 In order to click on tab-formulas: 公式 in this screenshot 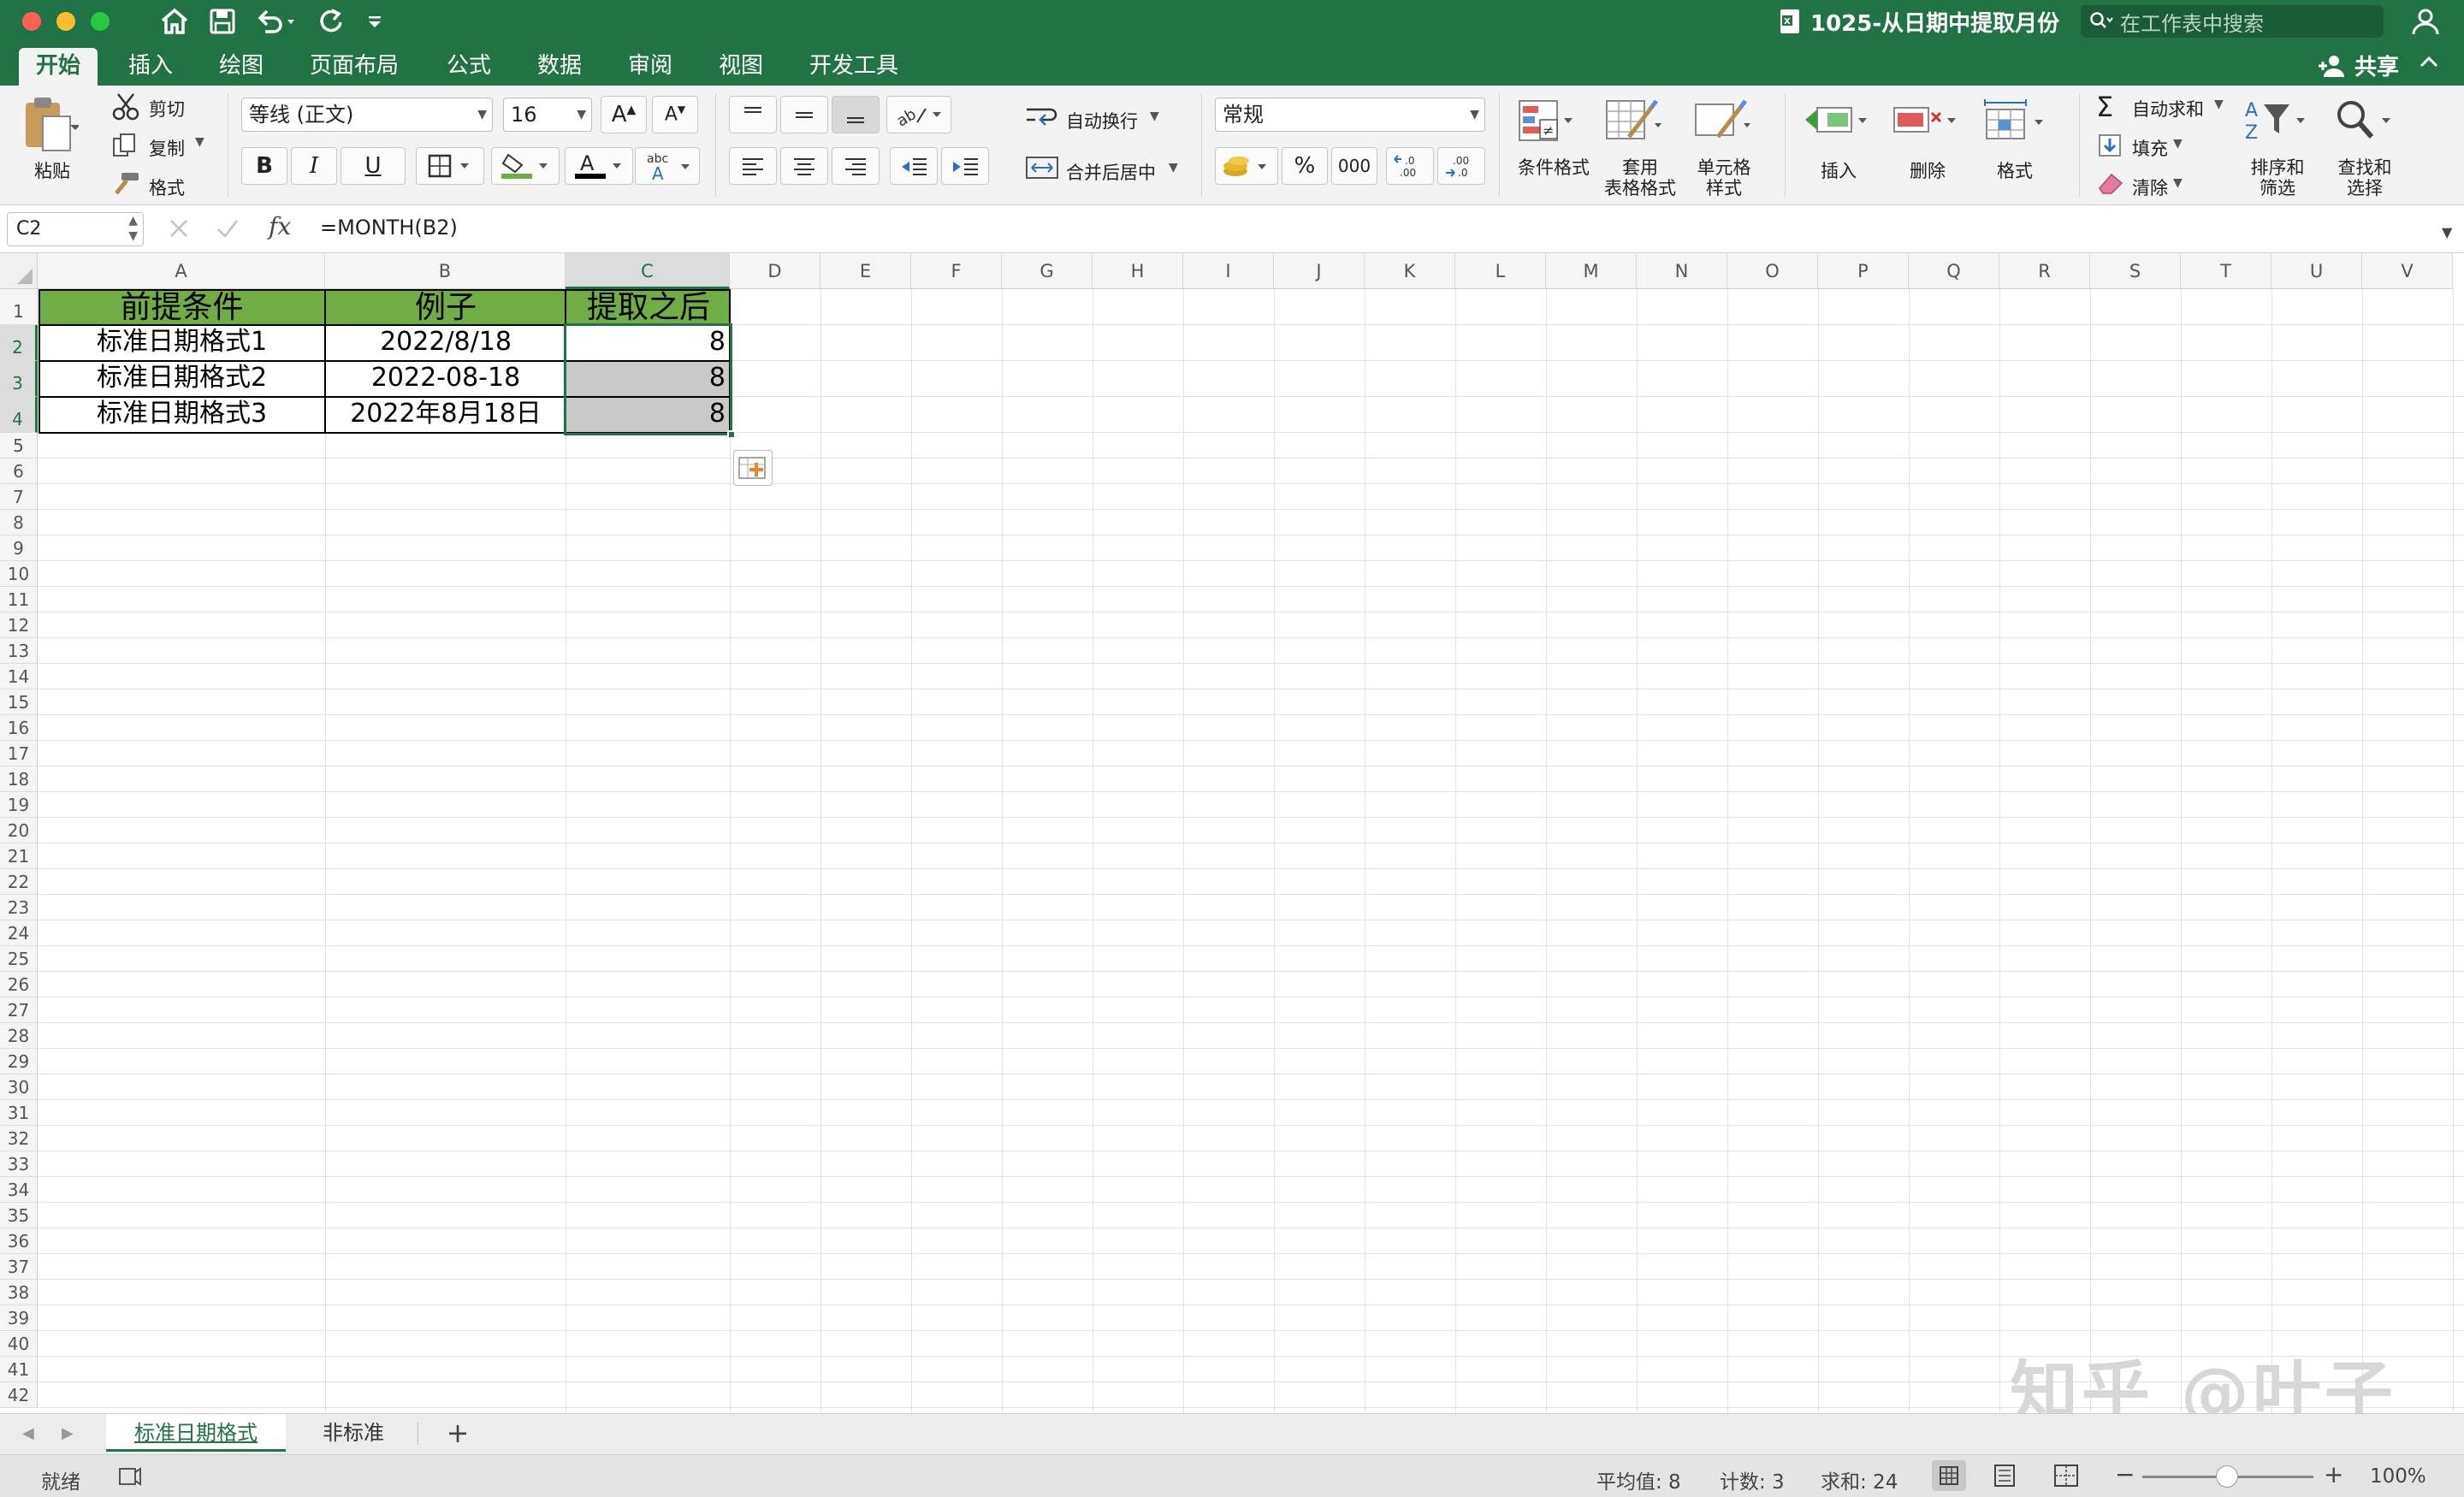, I will do `click(468, 67)`.